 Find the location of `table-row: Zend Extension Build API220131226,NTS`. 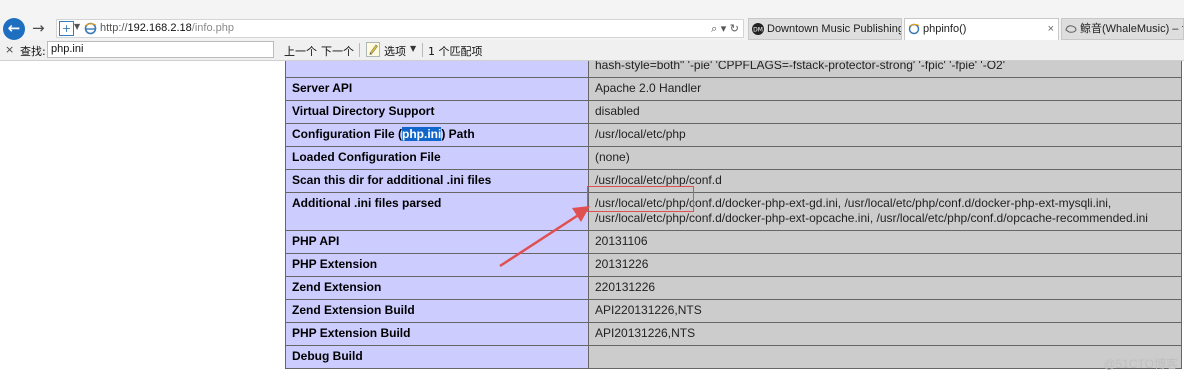

table-row: Zend Extension Build API220131226,NTS is located at coordinates (733, 311).